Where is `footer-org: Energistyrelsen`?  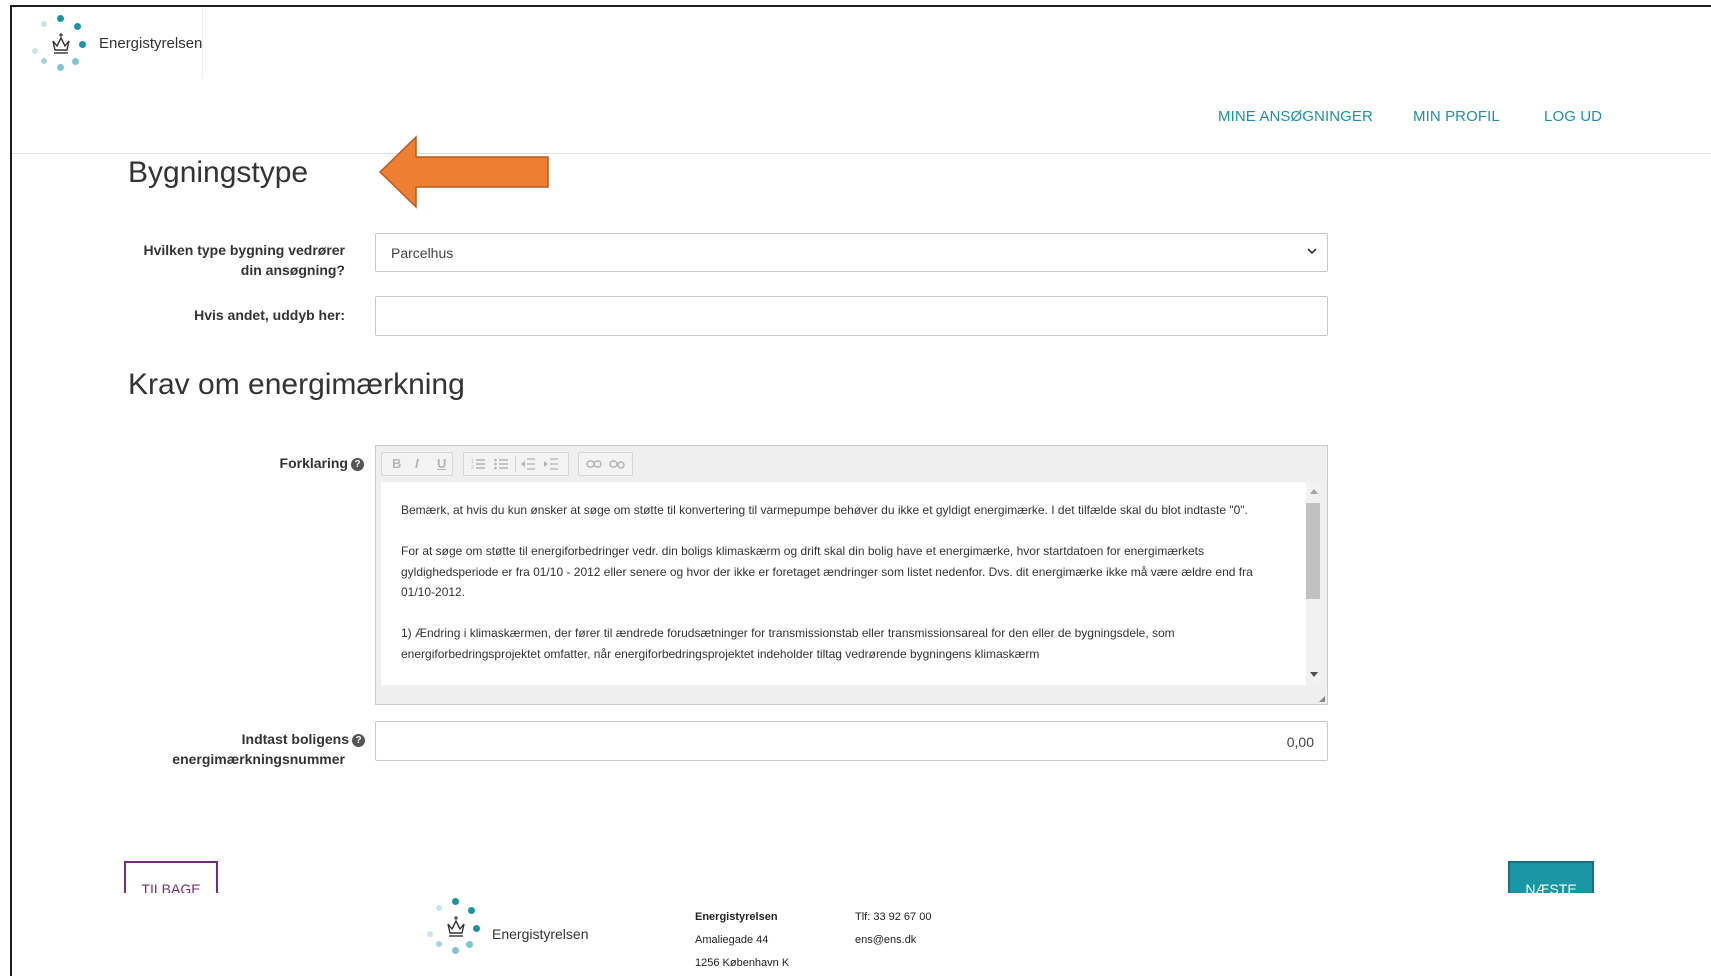 footer-org: Energistyrelsen is located at coordinates (736, 917).